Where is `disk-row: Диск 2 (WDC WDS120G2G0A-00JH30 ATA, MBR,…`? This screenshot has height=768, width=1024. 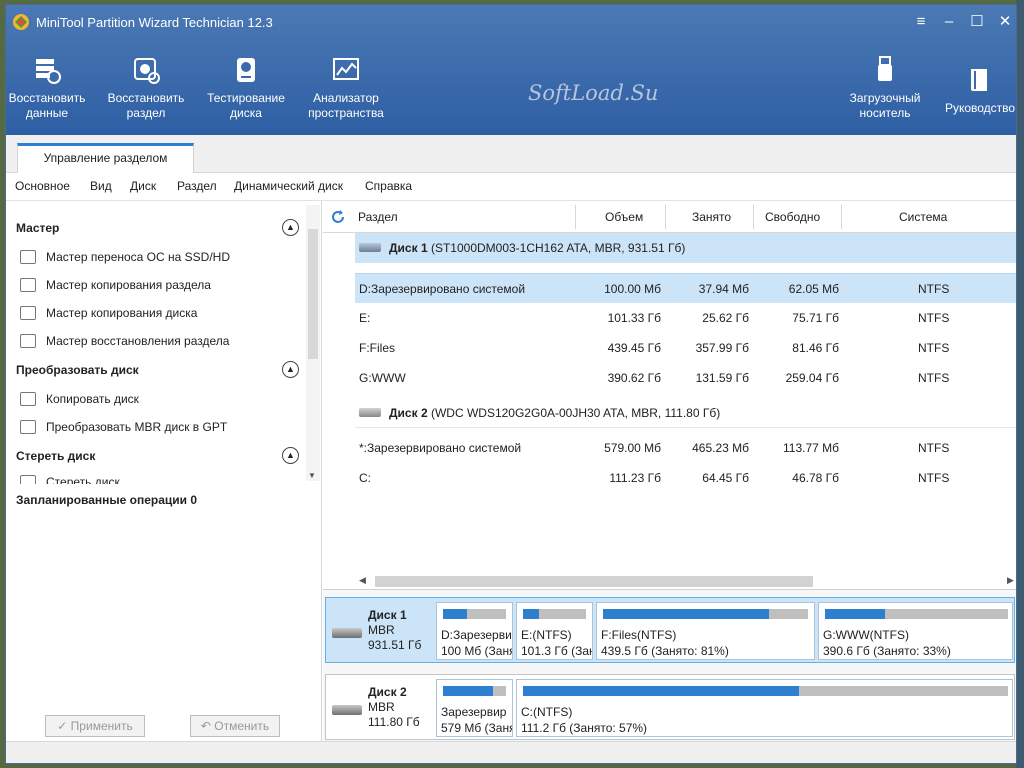 disk-row: Диск 2 (WDC WDS120G2G0A-00JH30 ATA, MBR,… is located at coordinates (685, 413).